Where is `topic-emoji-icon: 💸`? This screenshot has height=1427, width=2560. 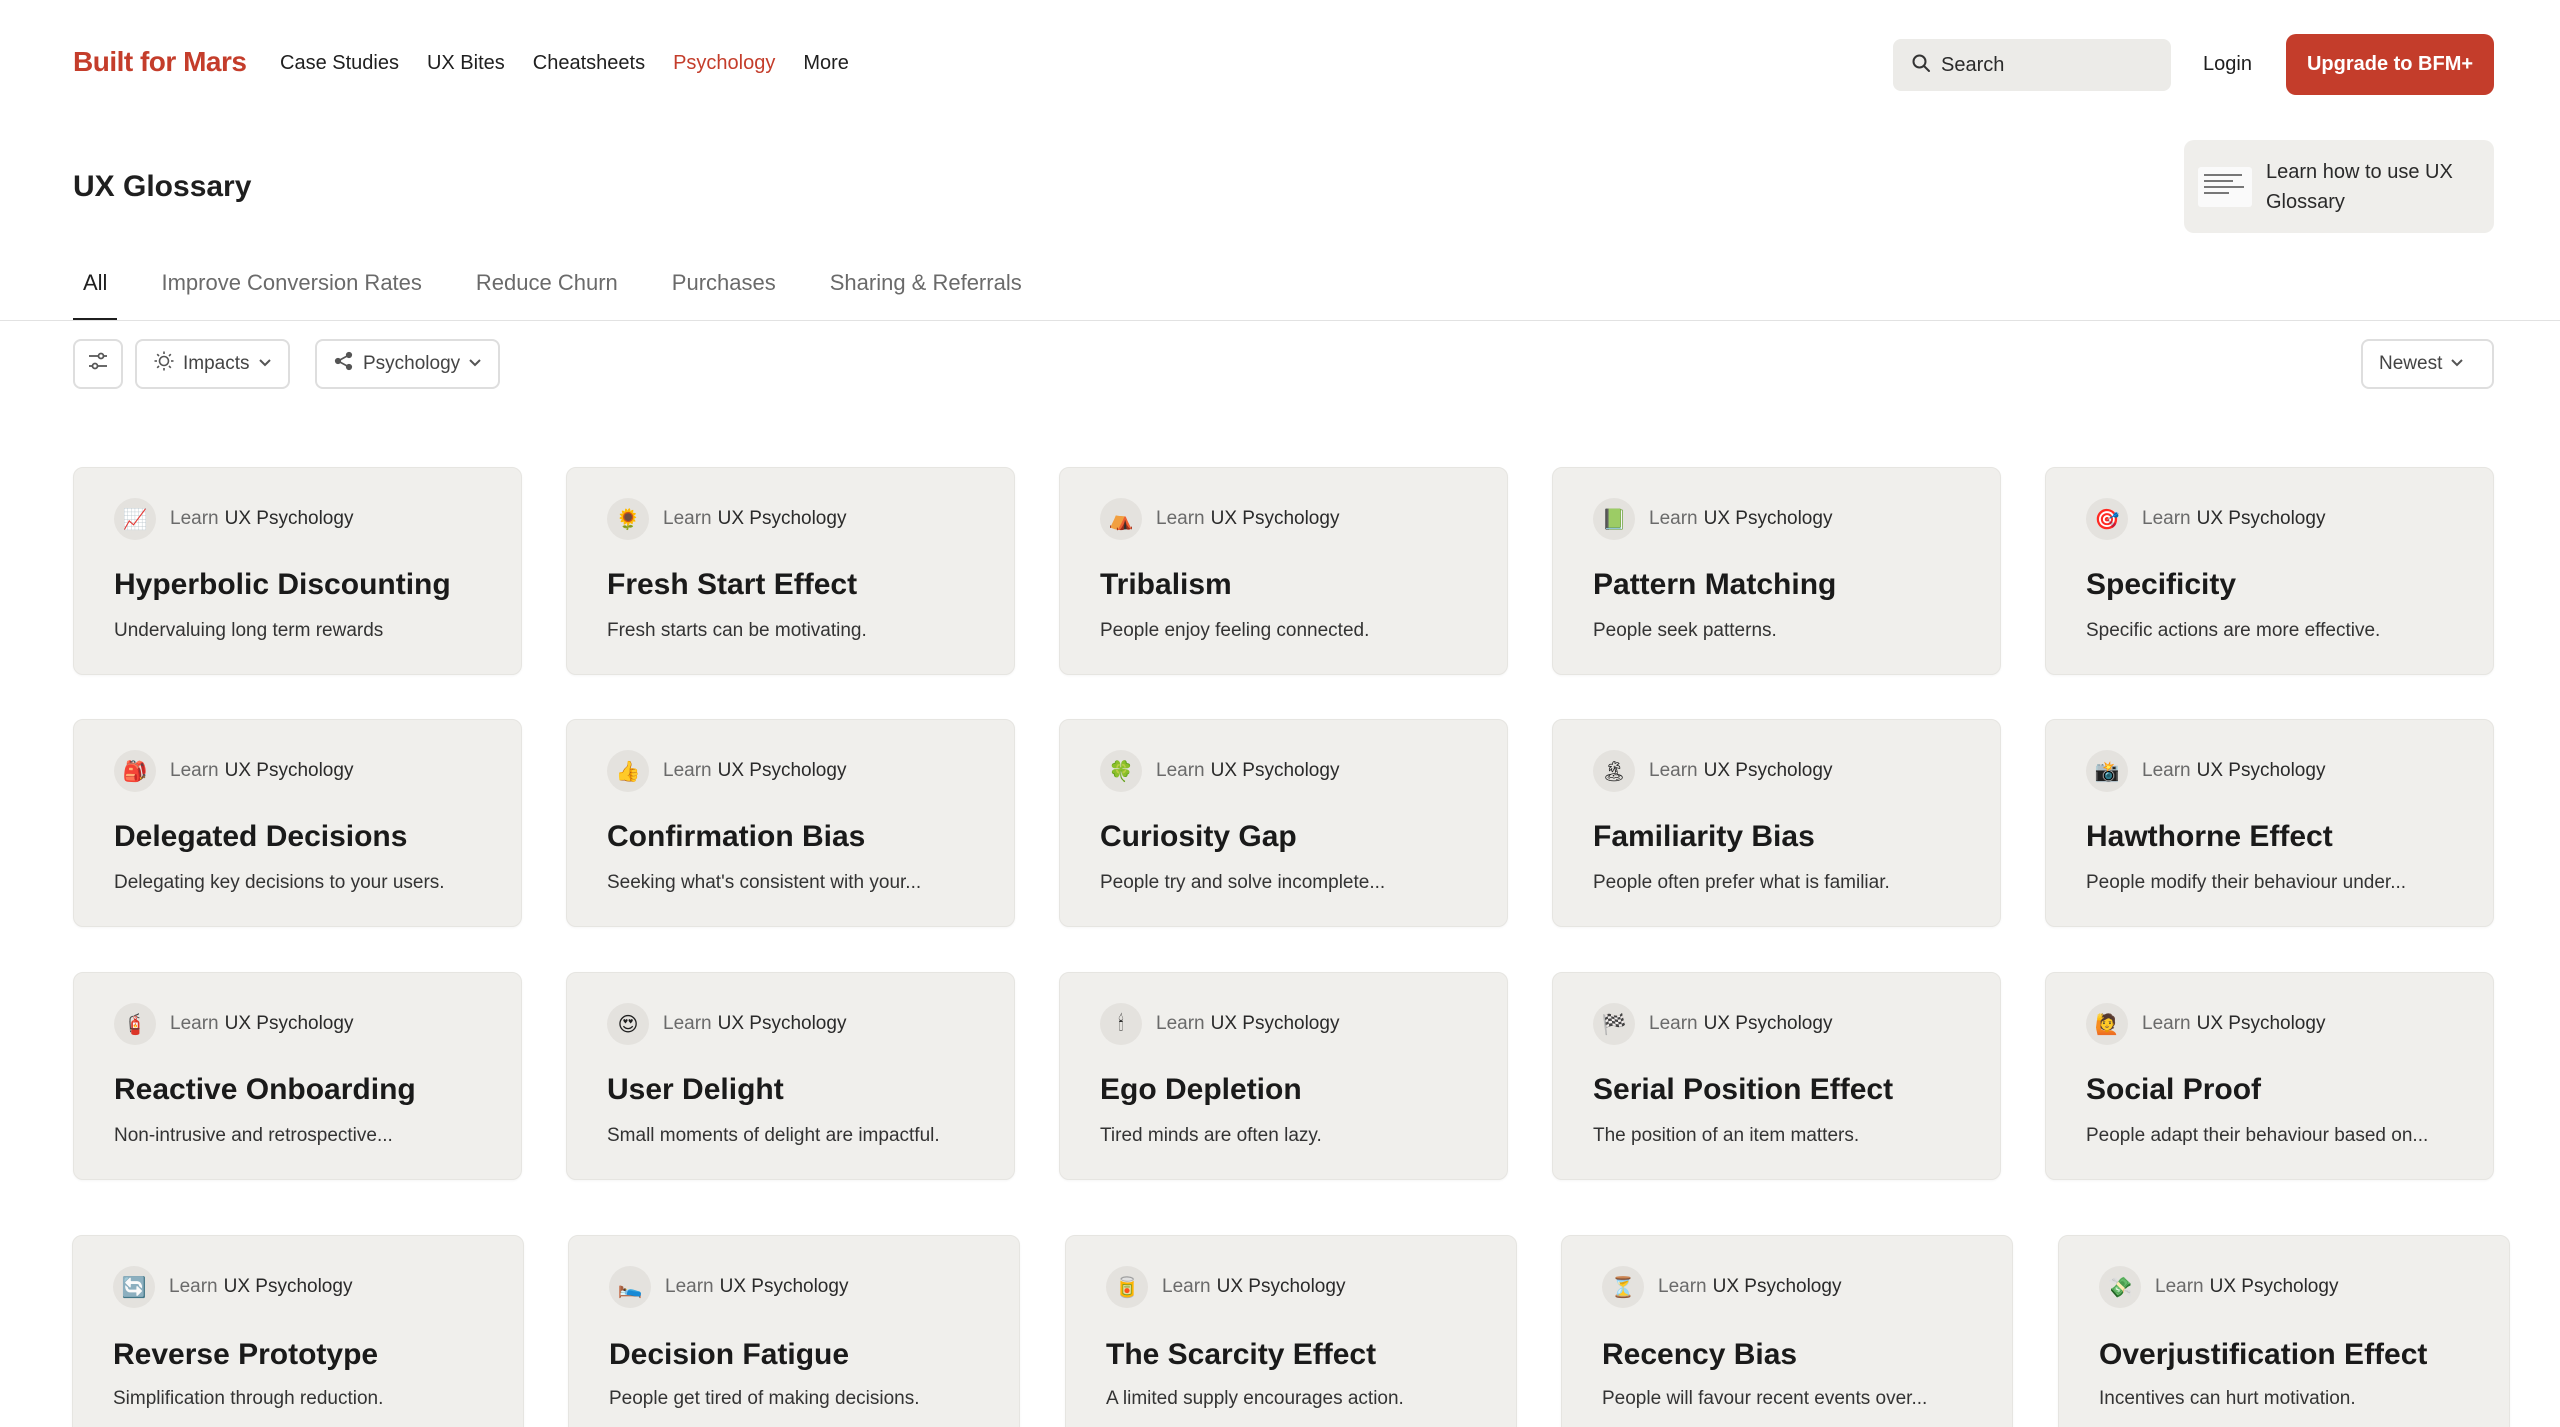 topic-emoji-icon: 💸 is located at coordinates (2120, 1287).